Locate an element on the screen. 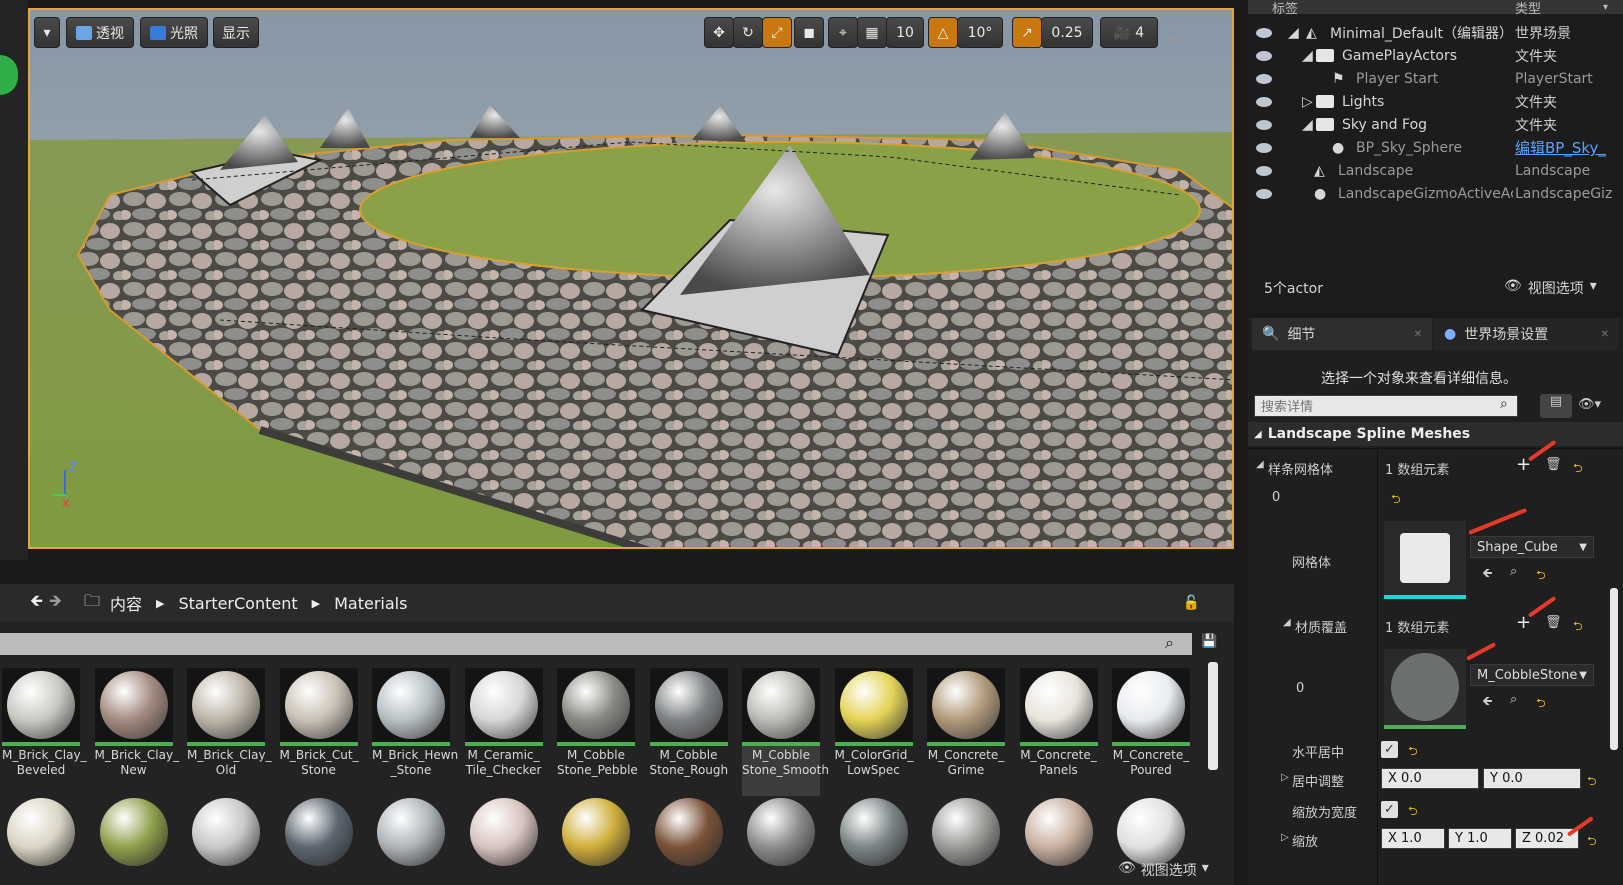  asset-tile: M_Brick_Hewn _Stone is located at coordinates (415, 732).